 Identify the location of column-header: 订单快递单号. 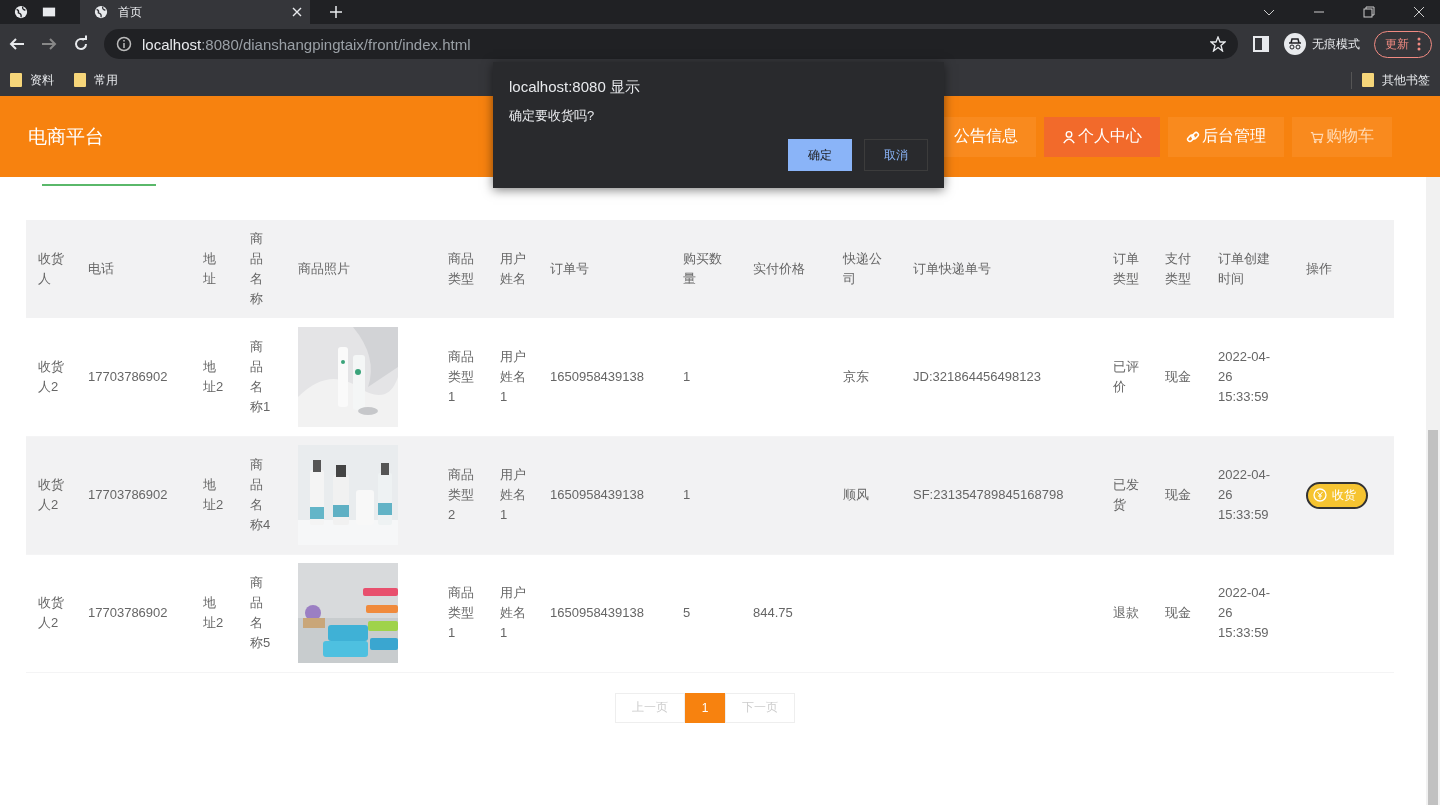
(1001, 269).